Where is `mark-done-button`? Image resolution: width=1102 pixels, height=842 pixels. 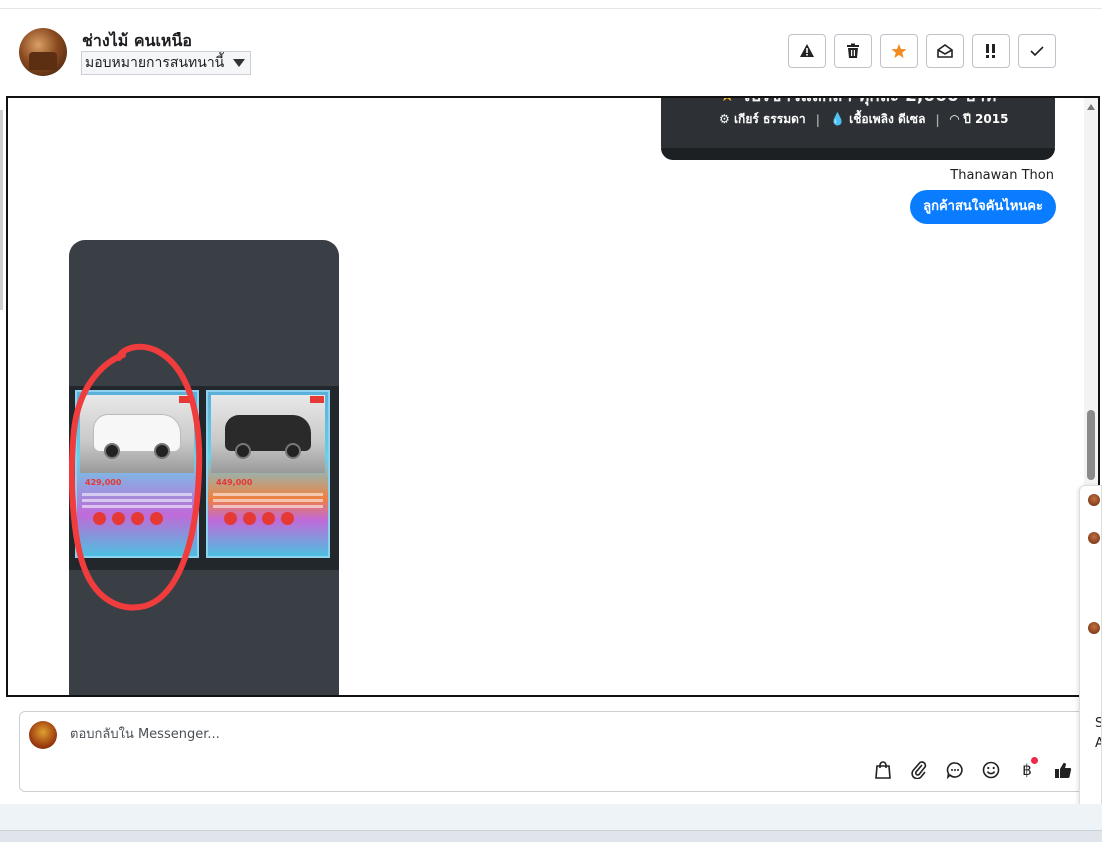
mark-done-button is located at coordinates (1037, 51).